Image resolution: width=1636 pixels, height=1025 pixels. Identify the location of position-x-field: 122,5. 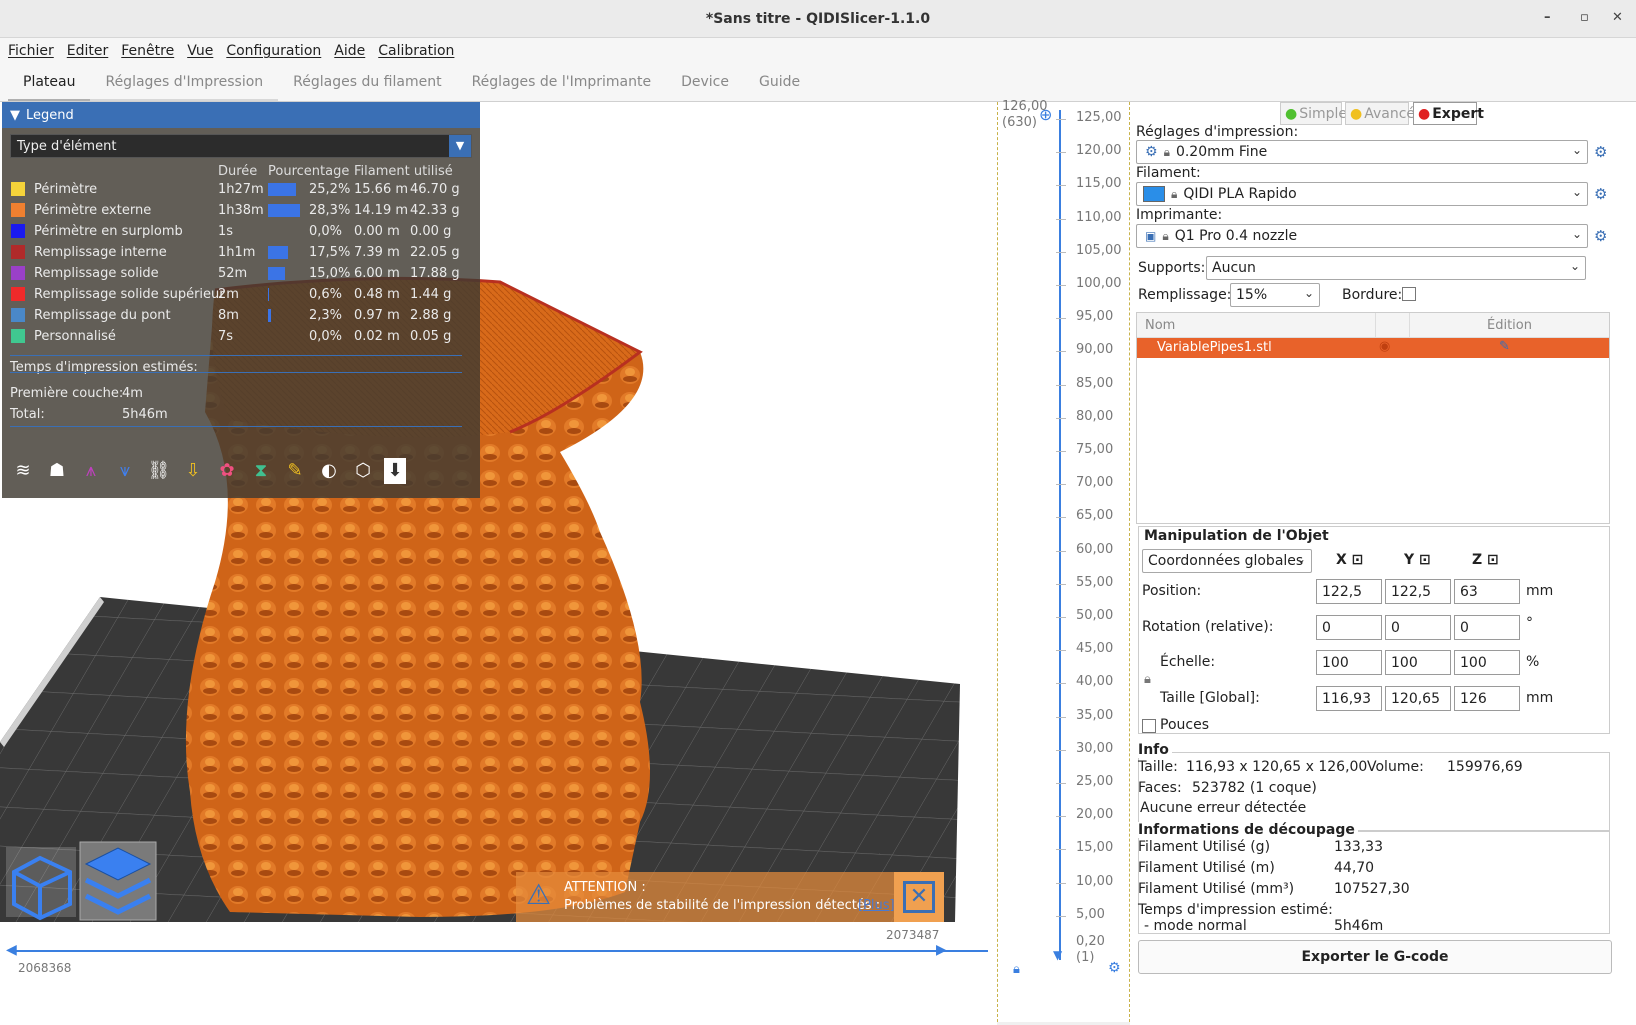
(1349, 591).